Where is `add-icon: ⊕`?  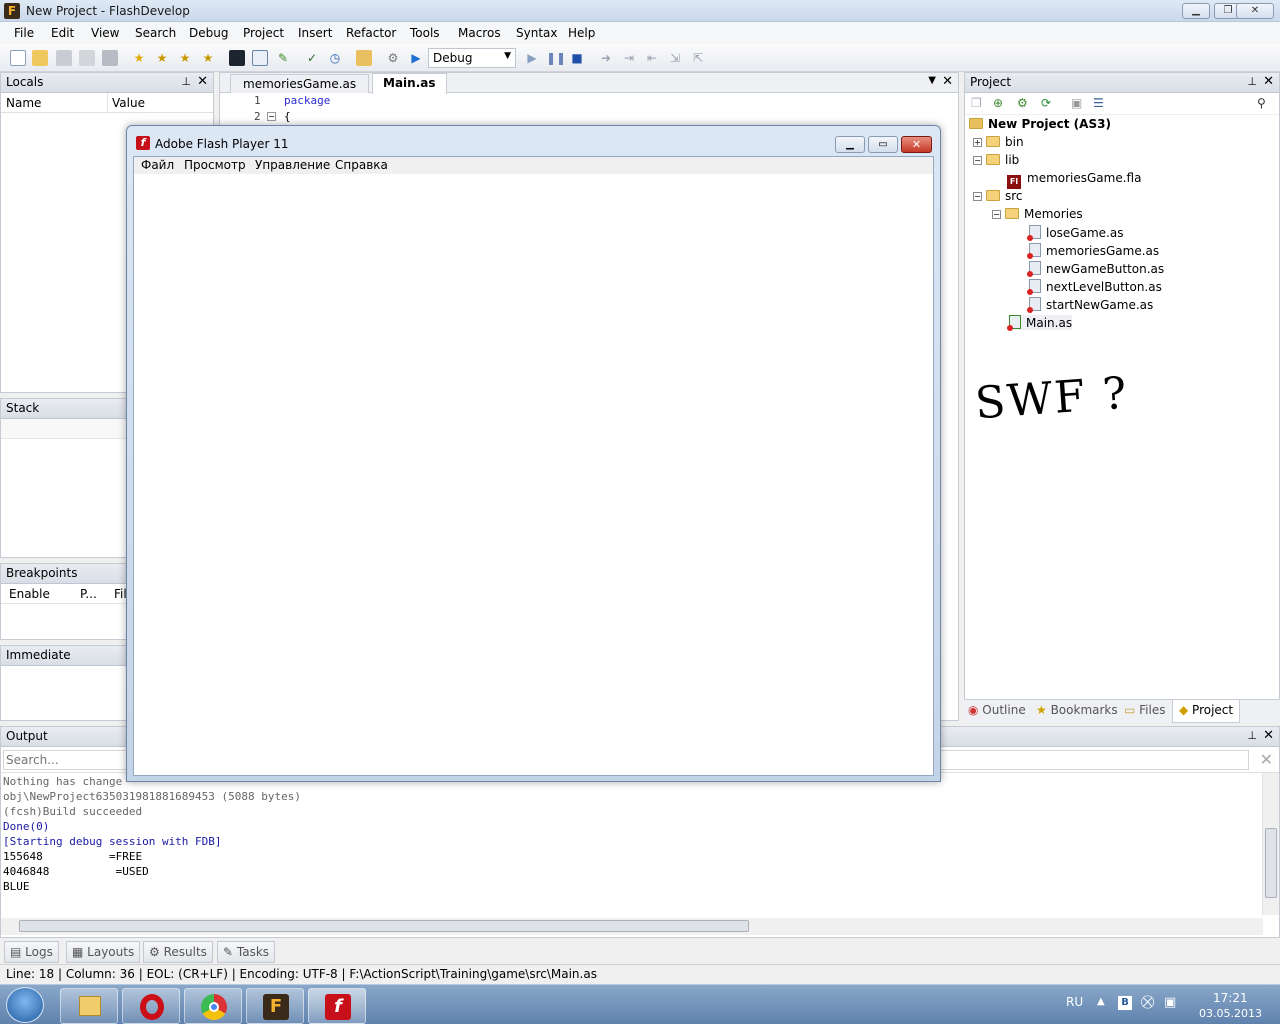 add-icon: ⊕ is located at coordinates (998, 103).